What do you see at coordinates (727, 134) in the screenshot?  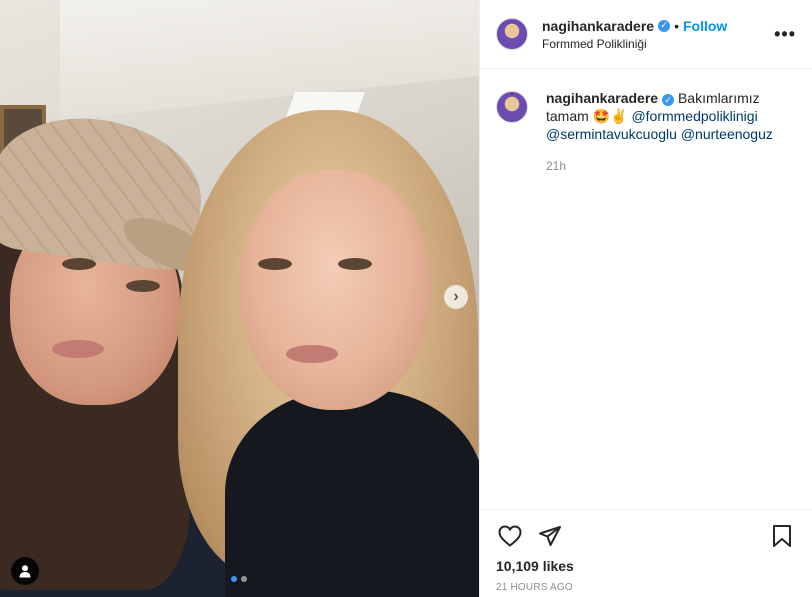 I see `mention-link: @nurteenoguz` at bounding box center [727, 134].